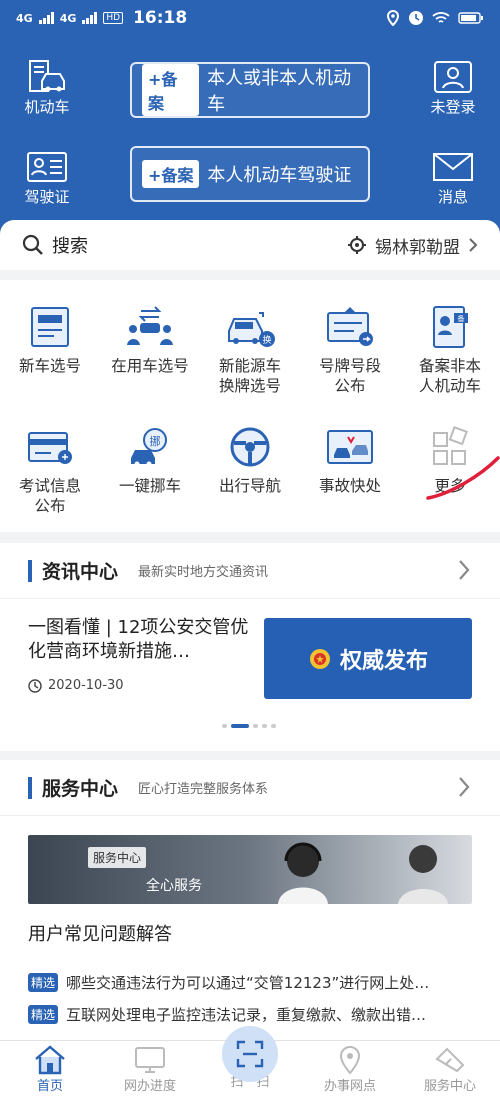  I want to click on user-icon, so click(453, 77).